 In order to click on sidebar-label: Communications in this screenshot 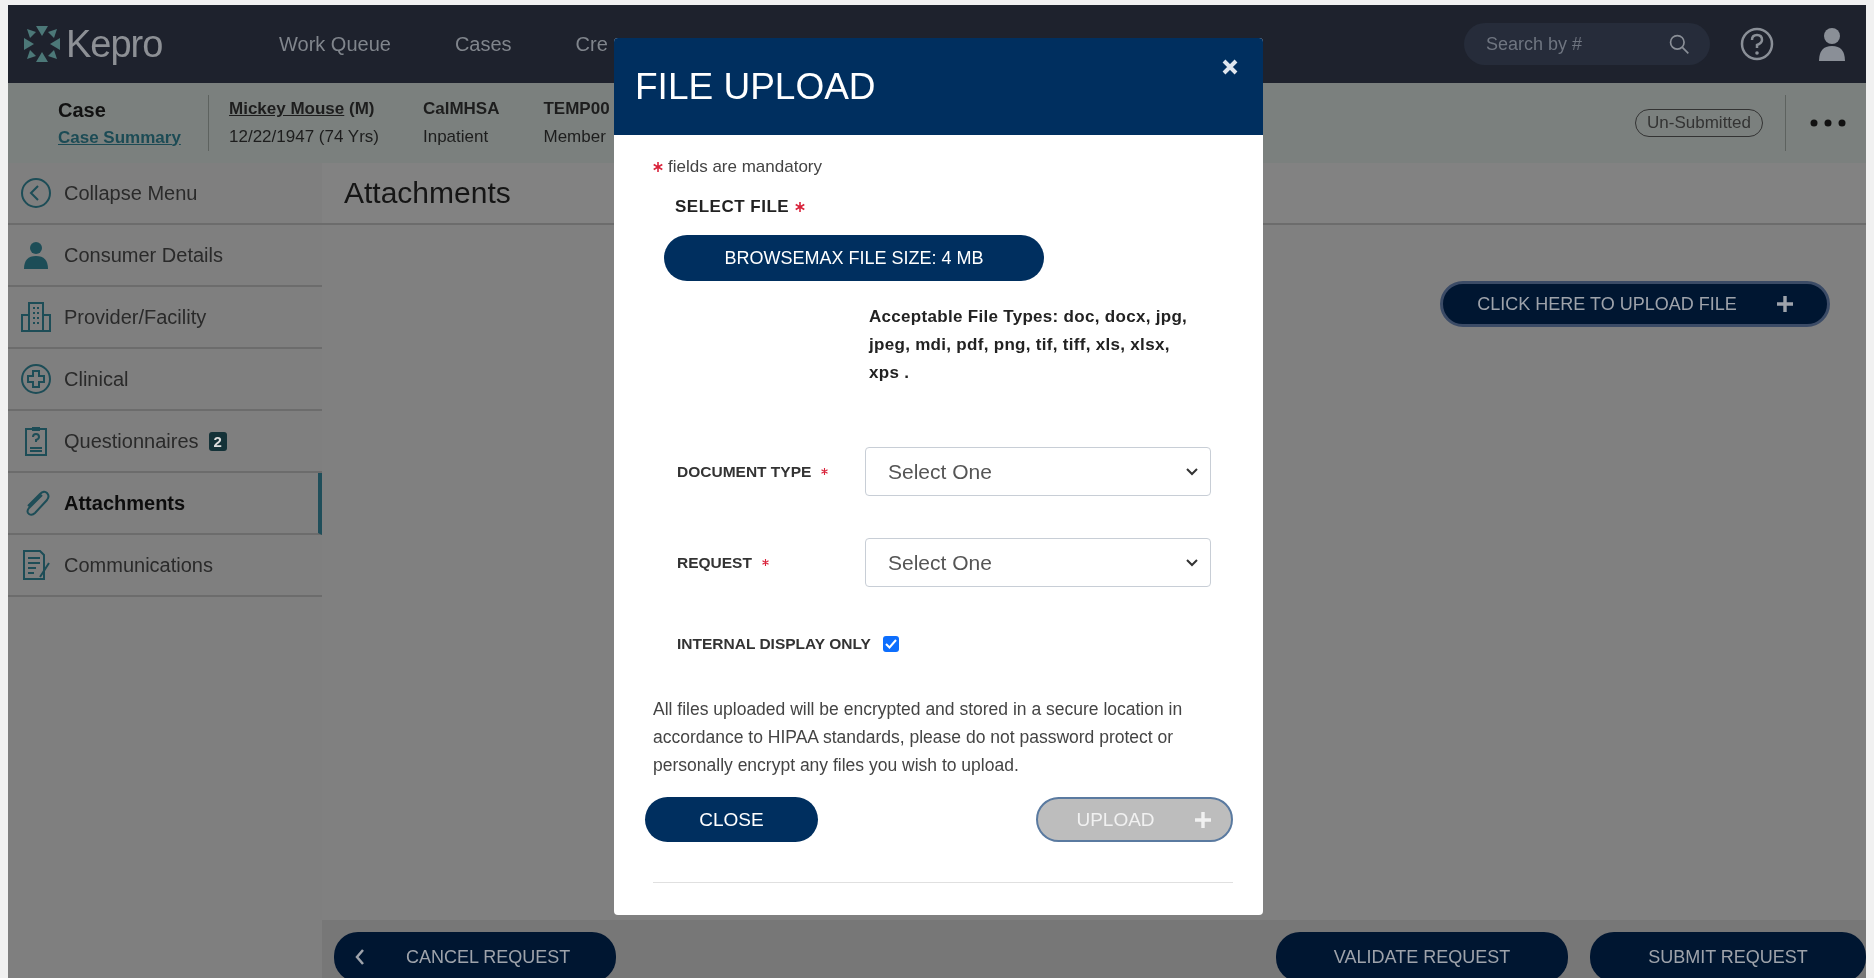, I will do `click(138, 565)`.